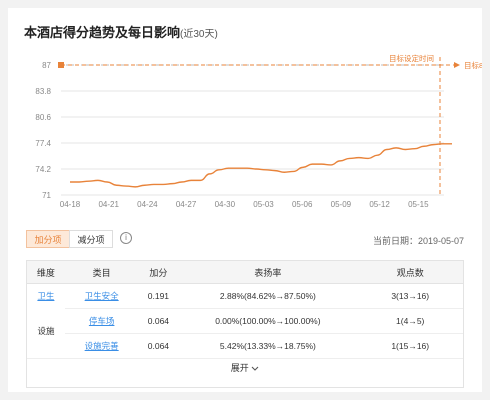  I want to click on target-label: 目标87, so click(473, 65).